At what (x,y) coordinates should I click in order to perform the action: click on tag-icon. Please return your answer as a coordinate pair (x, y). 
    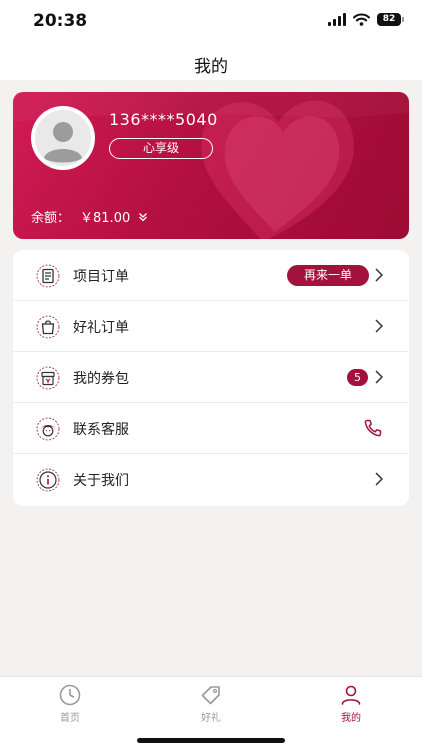
    Looking at the image, I should click on (210, 695).